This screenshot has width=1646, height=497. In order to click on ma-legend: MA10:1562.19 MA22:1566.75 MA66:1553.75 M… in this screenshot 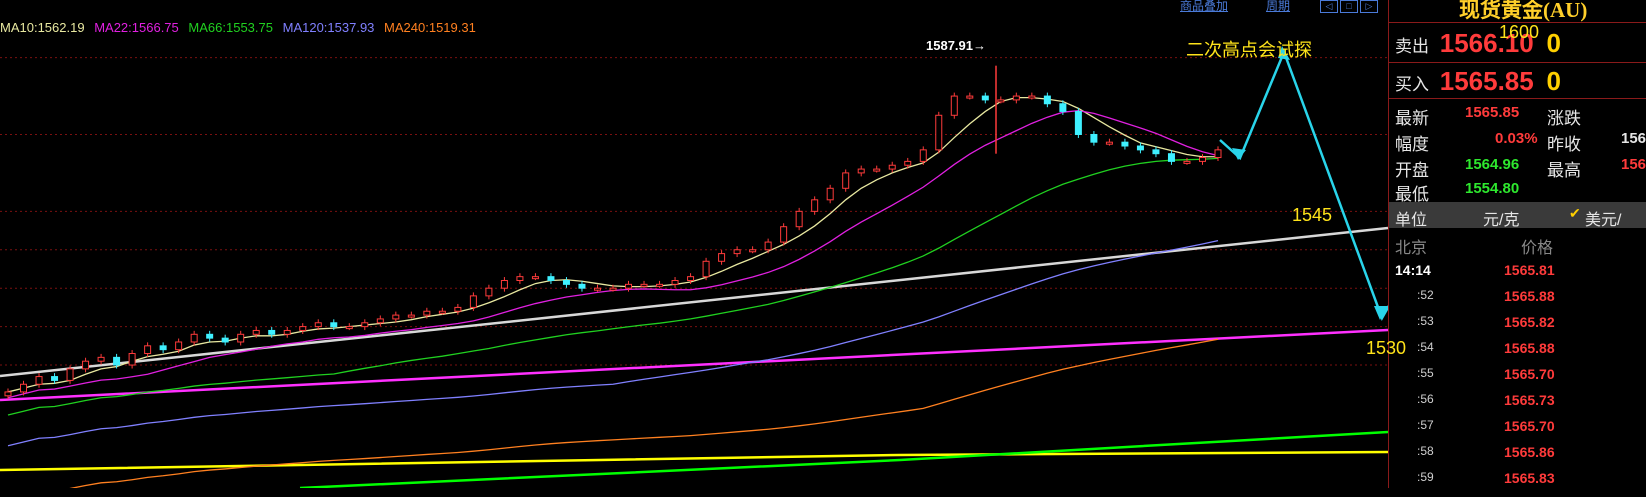, I will do `click(241, 27)`.